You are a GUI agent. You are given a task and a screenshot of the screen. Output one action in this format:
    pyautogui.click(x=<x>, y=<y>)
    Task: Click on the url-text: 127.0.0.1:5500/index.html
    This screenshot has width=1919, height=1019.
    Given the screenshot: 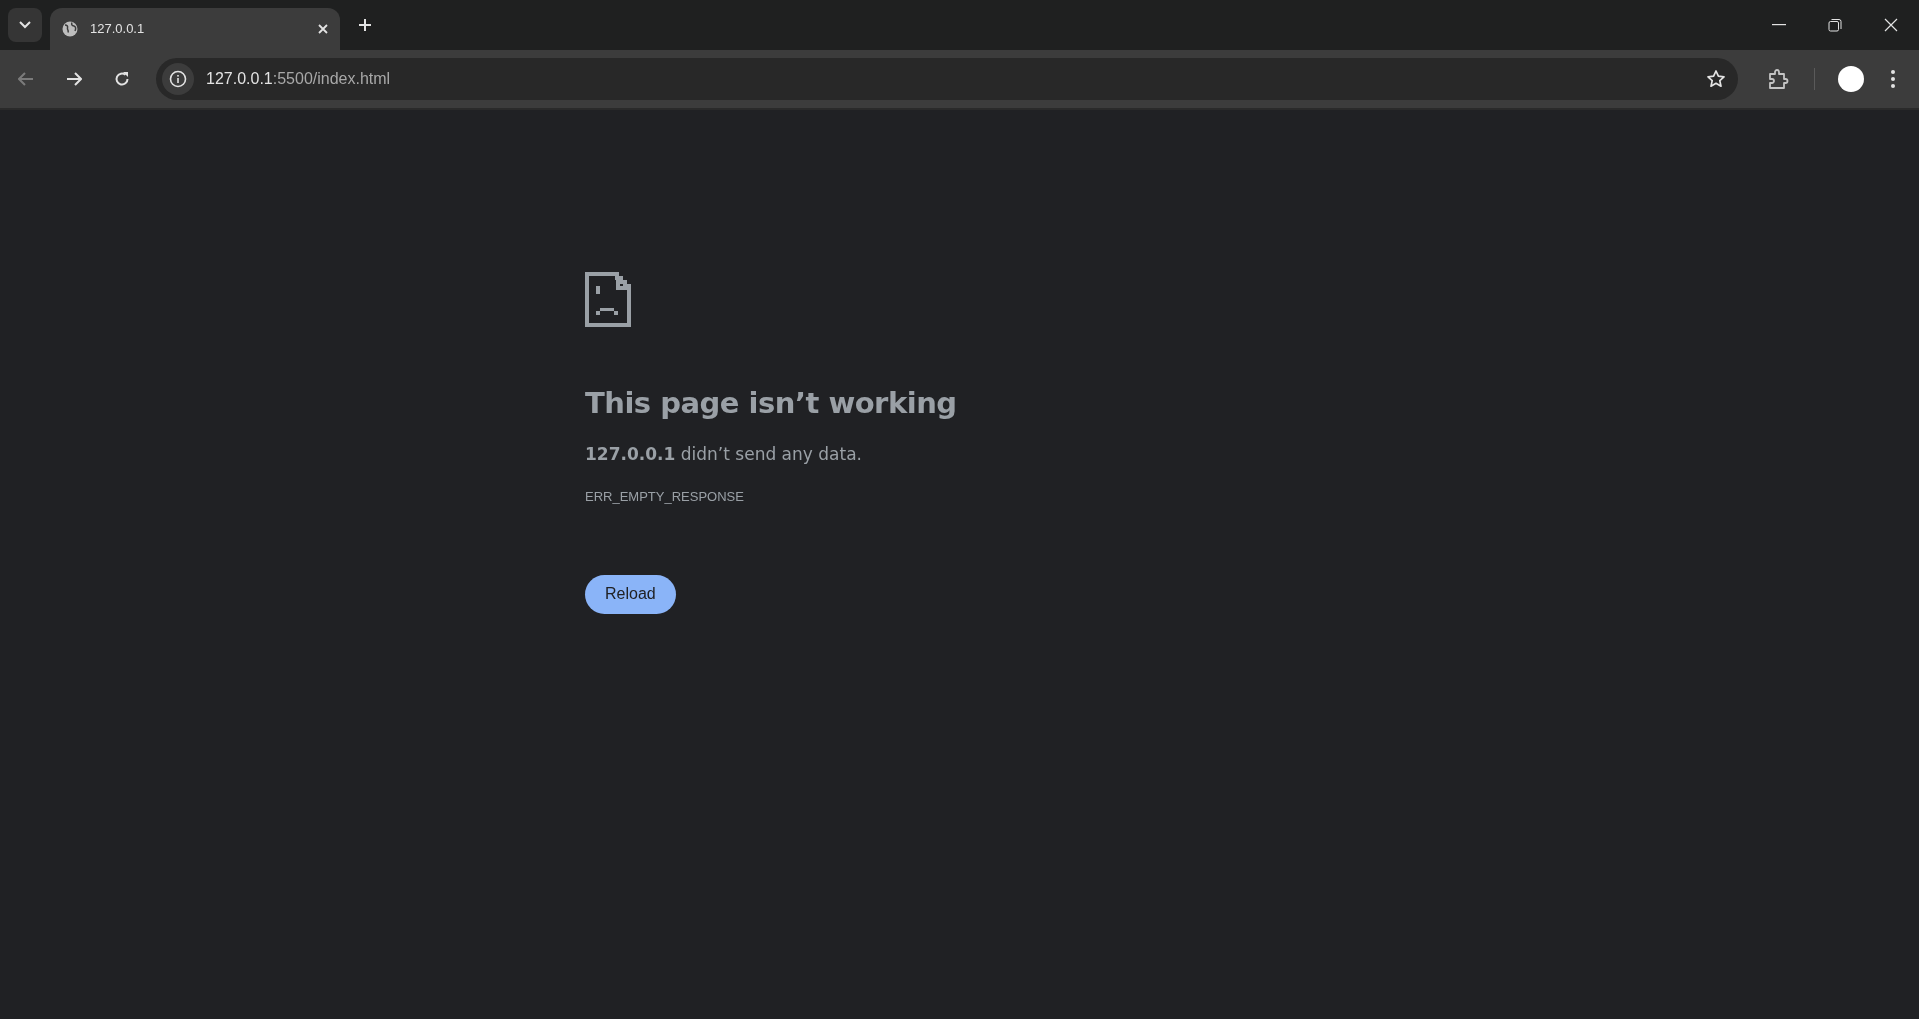 What is the action you would take?
    pyautogui.click(x=298, y=79)
    